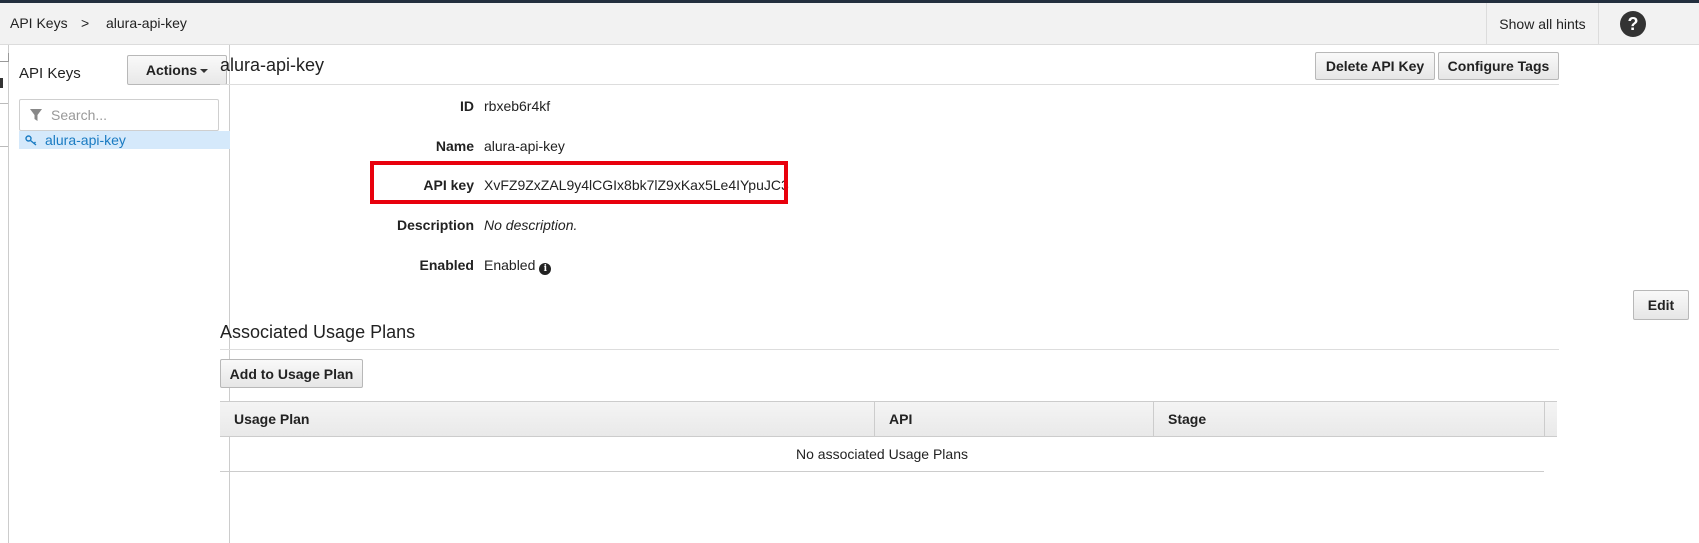  I want to click on table-header: Usage Plan API Stage, so click(888, 419).